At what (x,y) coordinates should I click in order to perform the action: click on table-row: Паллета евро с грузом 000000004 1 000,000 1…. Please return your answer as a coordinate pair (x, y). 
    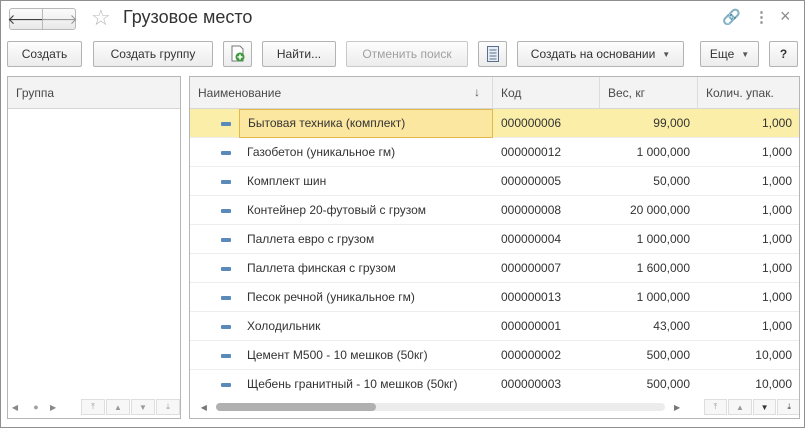
    Looking at the image, I should click on (494, 239).